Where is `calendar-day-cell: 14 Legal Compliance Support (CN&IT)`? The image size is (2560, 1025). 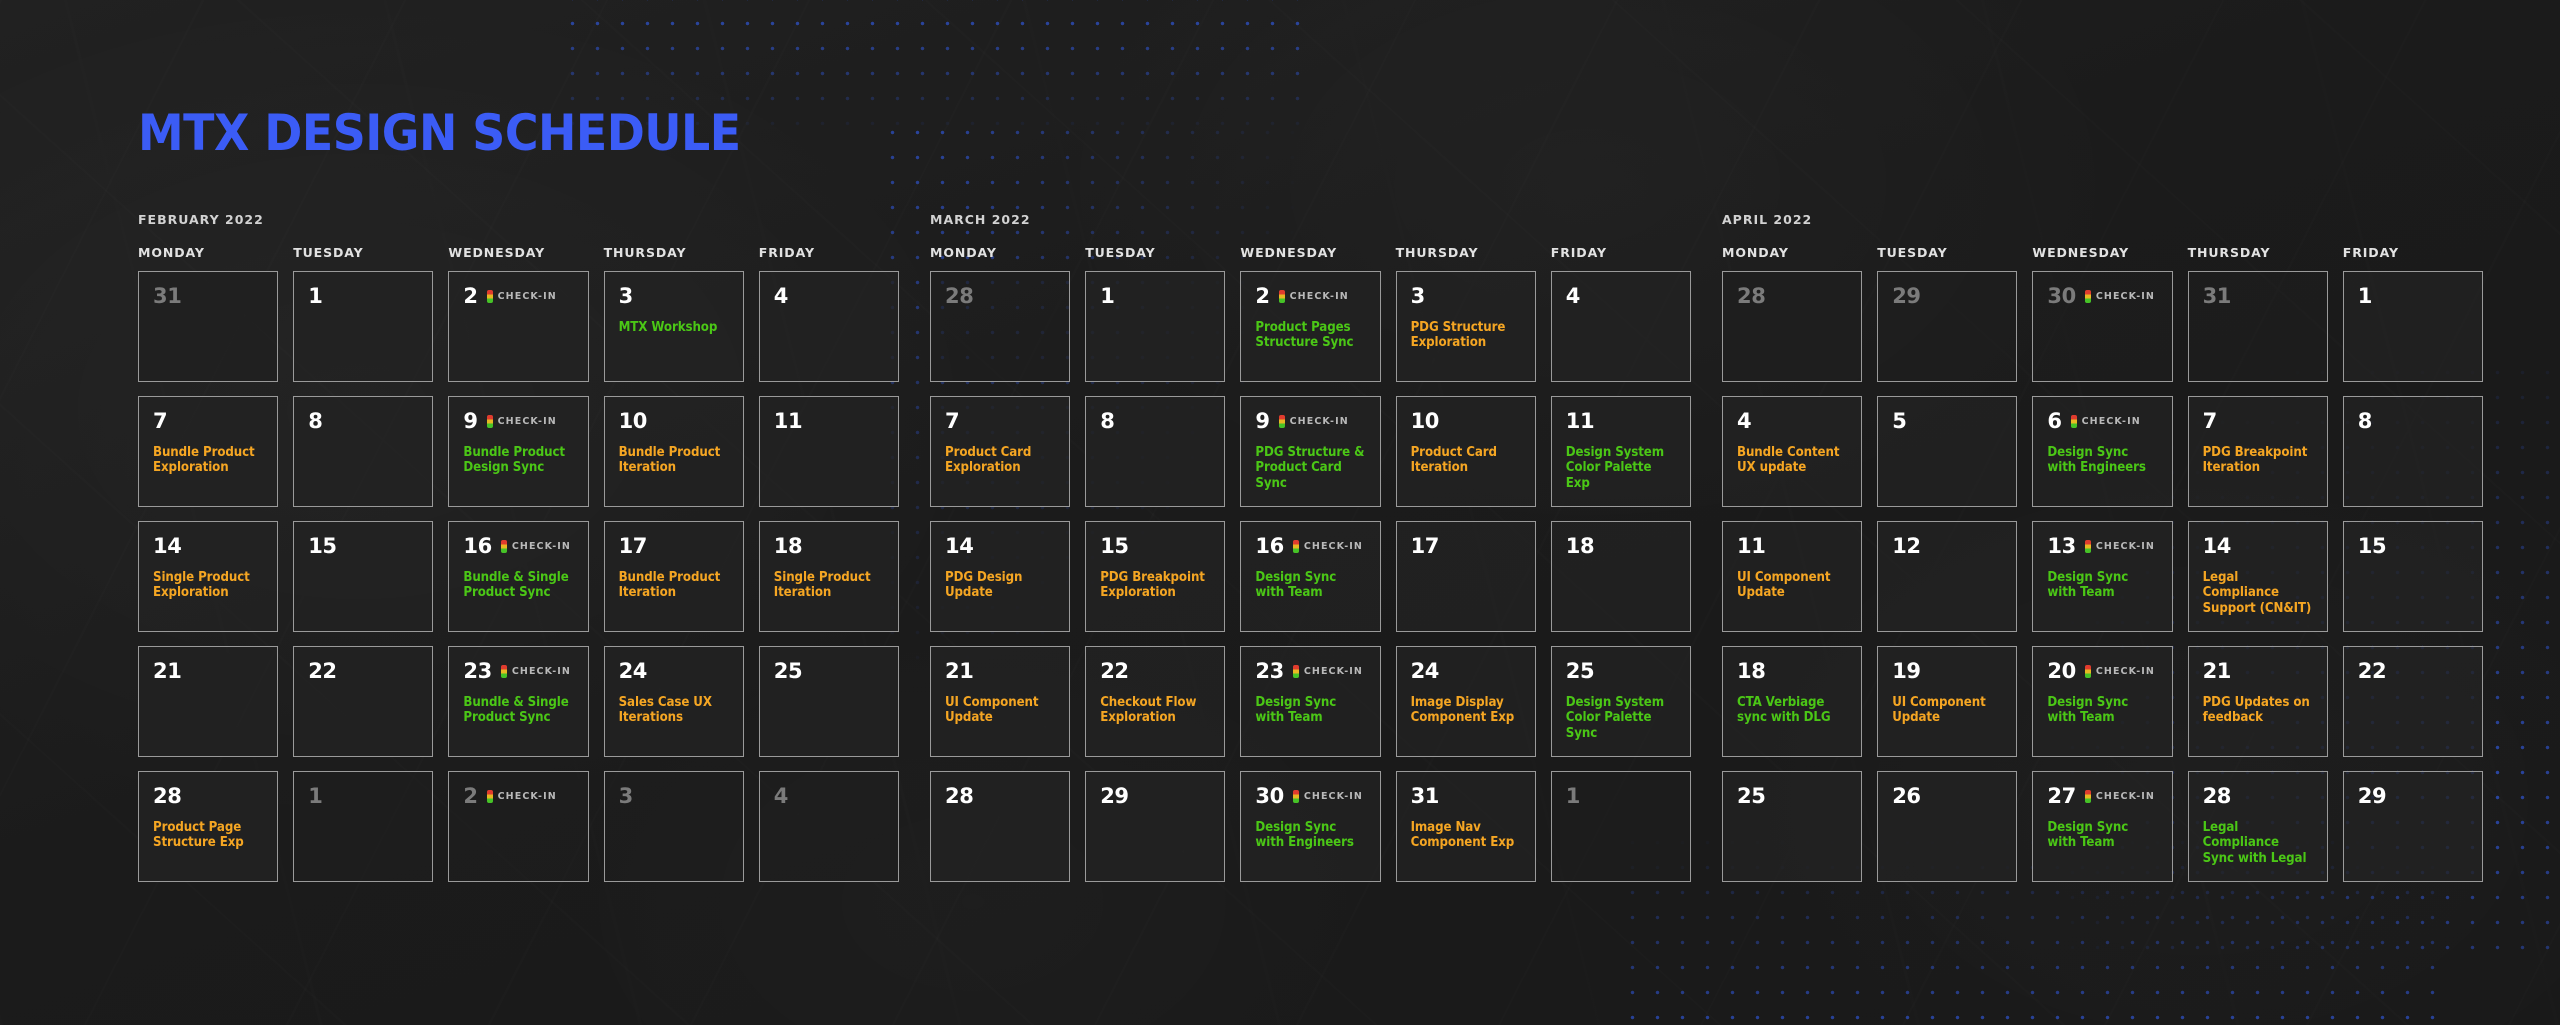
calendar-day-cell: 14 Legal Compliance Support (CN&IT) is located at coordinates (2257, 576).